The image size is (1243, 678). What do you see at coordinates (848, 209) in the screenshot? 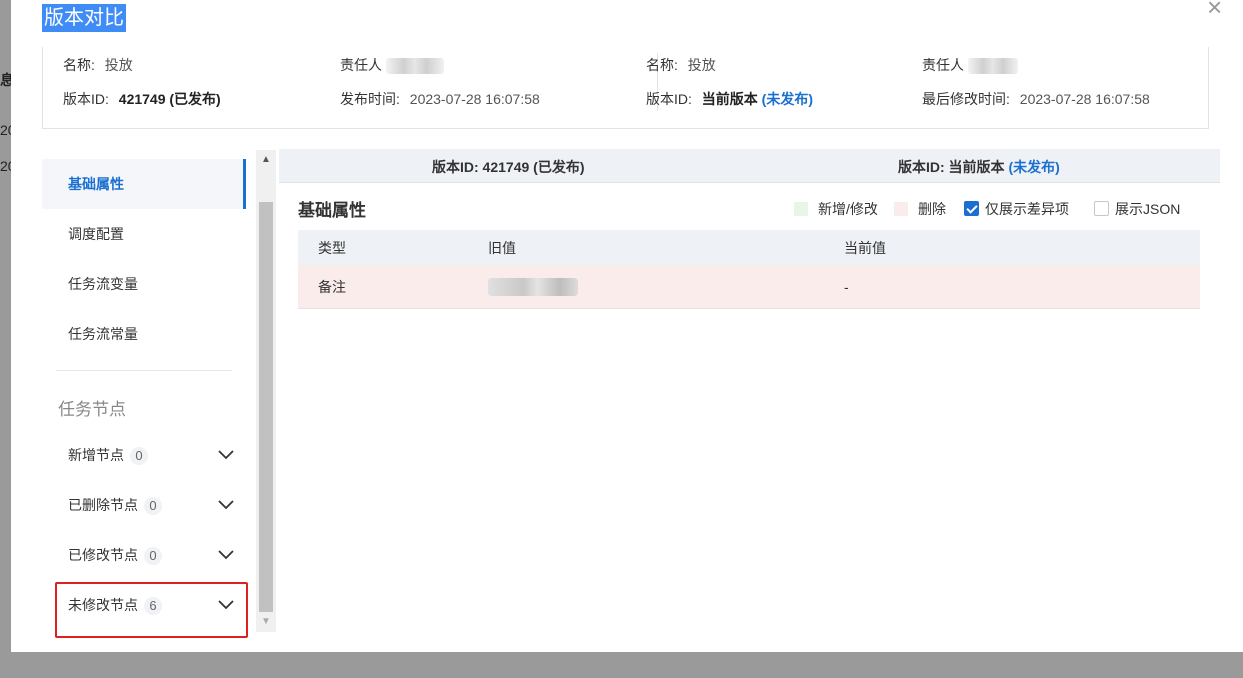
I see `legend-added-label: 新增/修改` at bounding box center [848, 209].